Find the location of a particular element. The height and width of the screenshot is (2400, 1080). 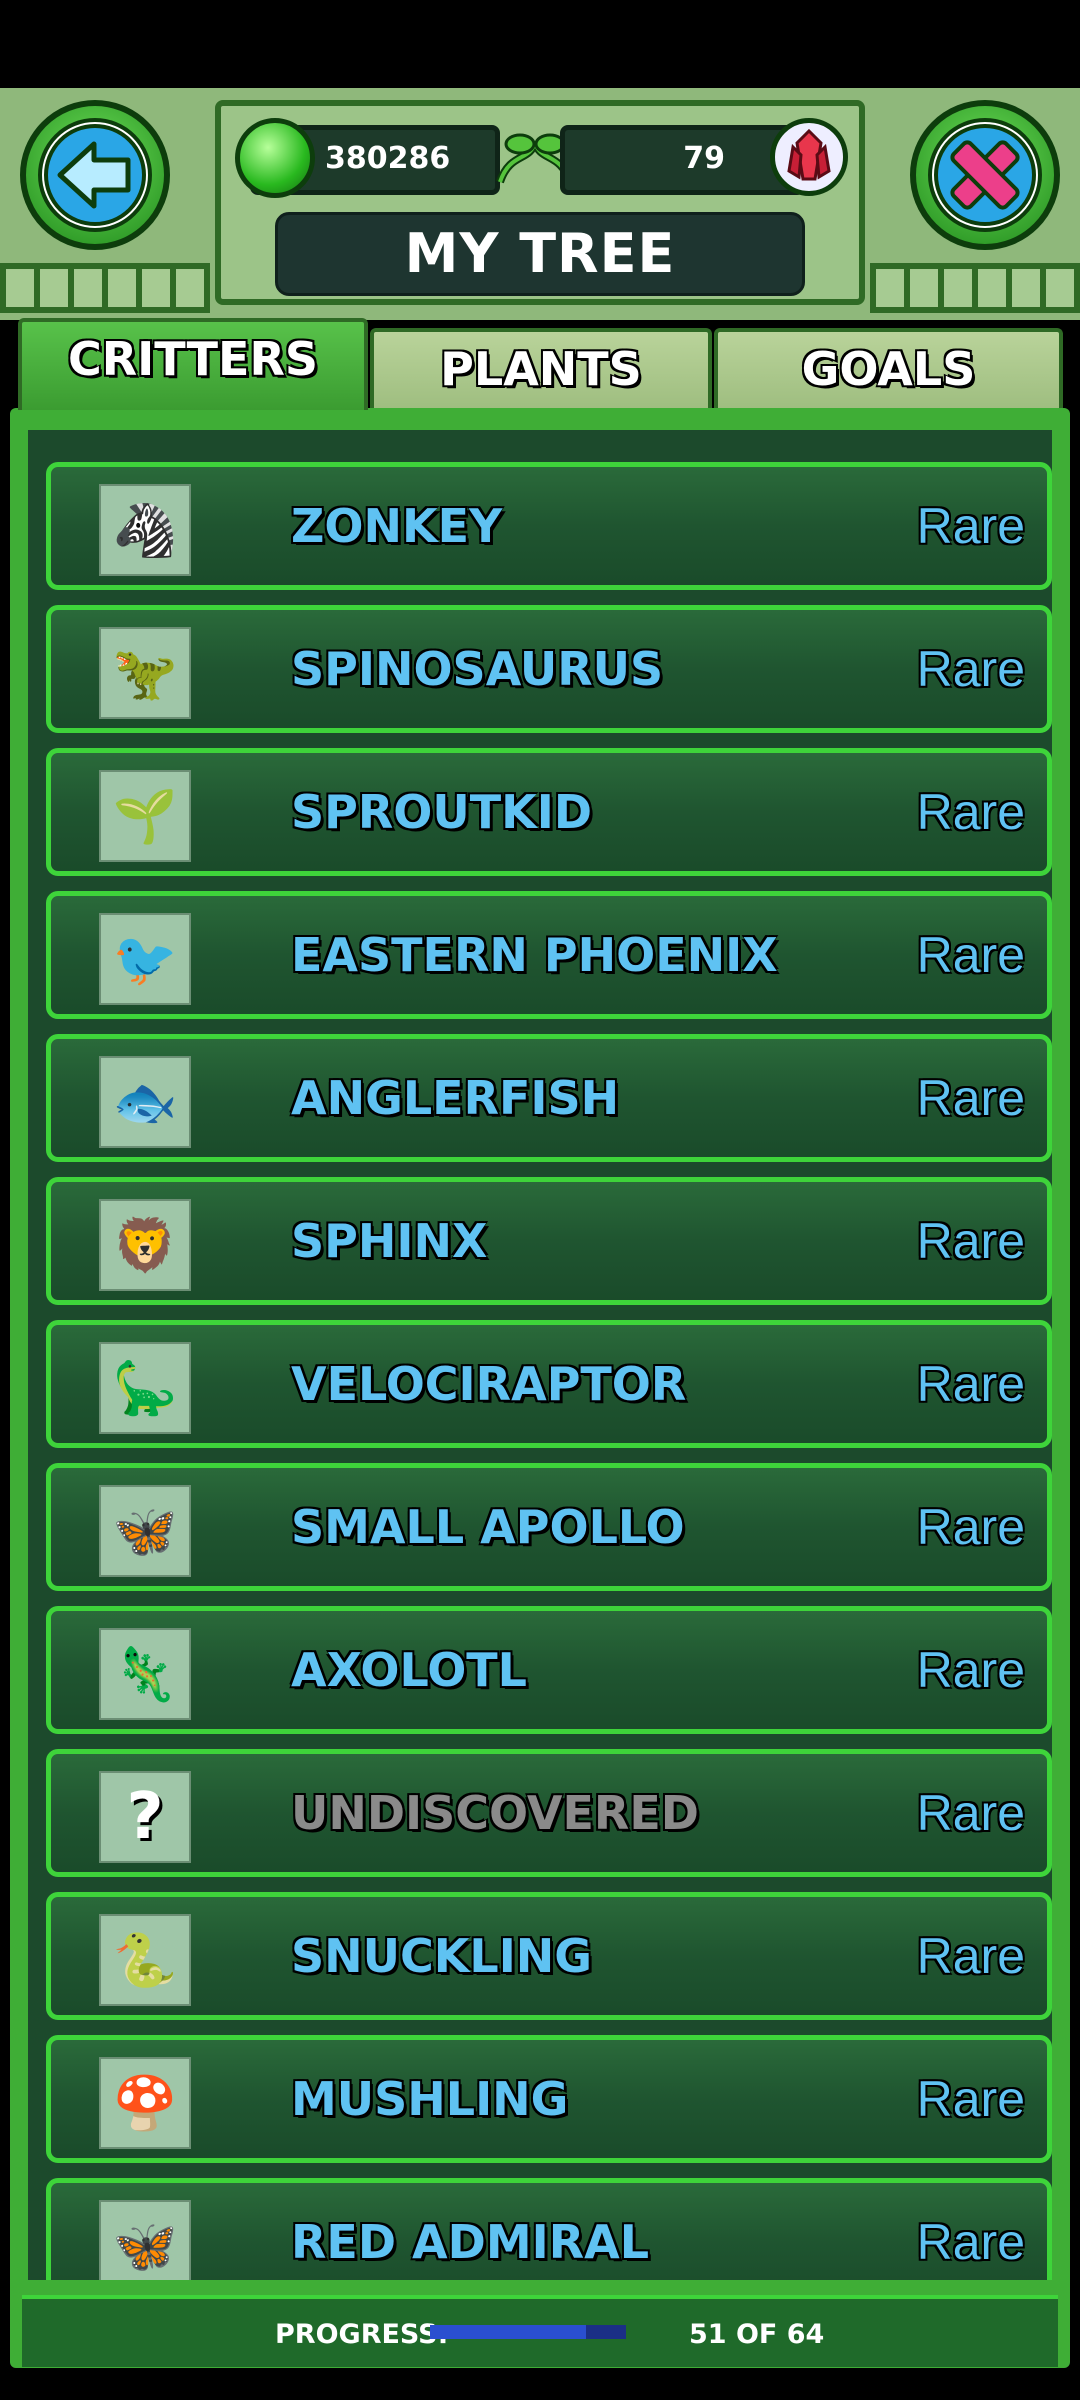

progress-bar-section: PROGRESS: 51 OF 64 is located at coordinates (540, 2331).